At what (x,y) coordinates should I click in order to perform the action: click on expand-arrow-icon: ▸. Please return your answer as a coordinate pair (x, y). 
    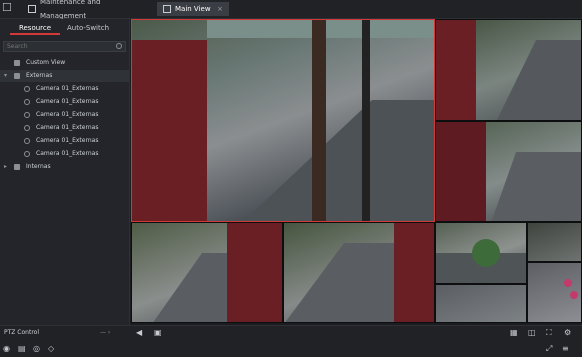
    Looking at the image, I should click on (5, 167).